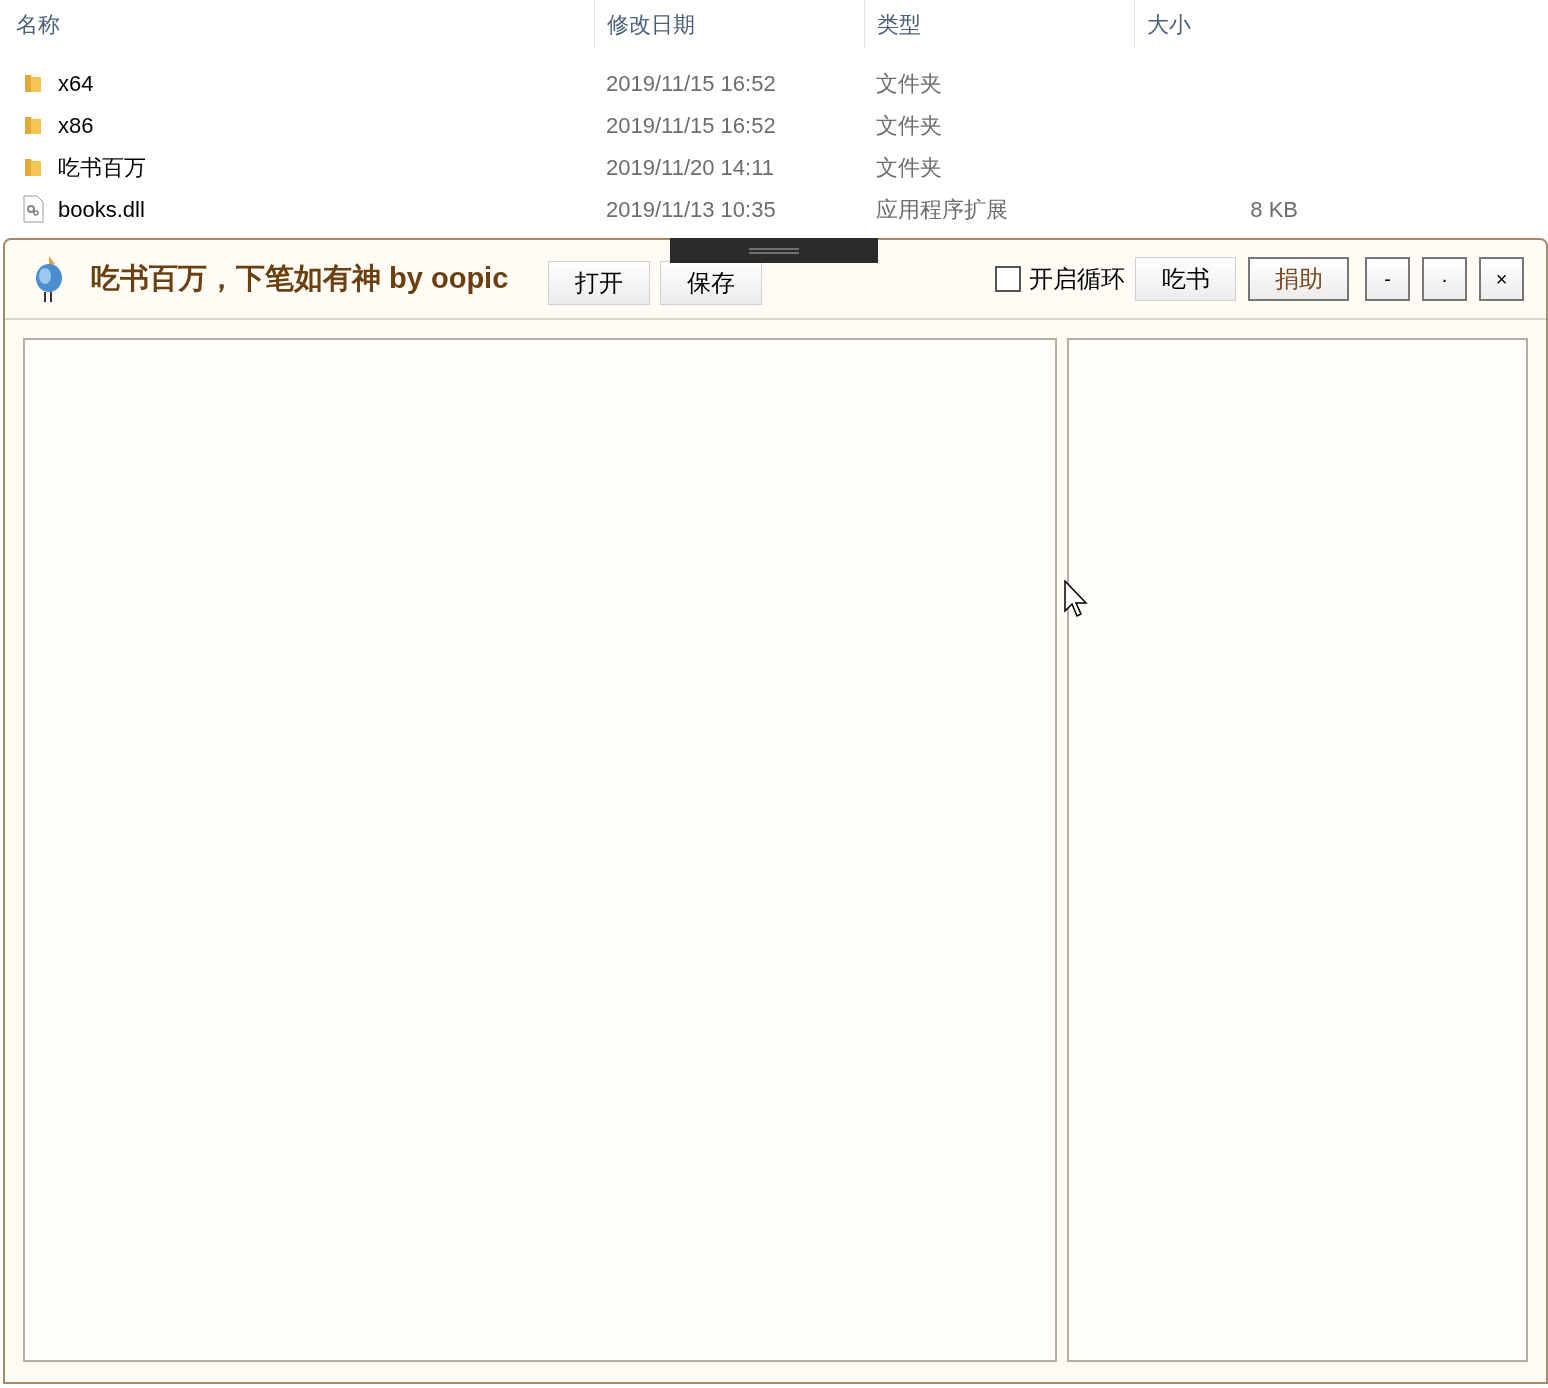  Describe the element at coordinates (1060, 279) in the screenshot. I see `loop-checkbox: 开启循环` at that location.